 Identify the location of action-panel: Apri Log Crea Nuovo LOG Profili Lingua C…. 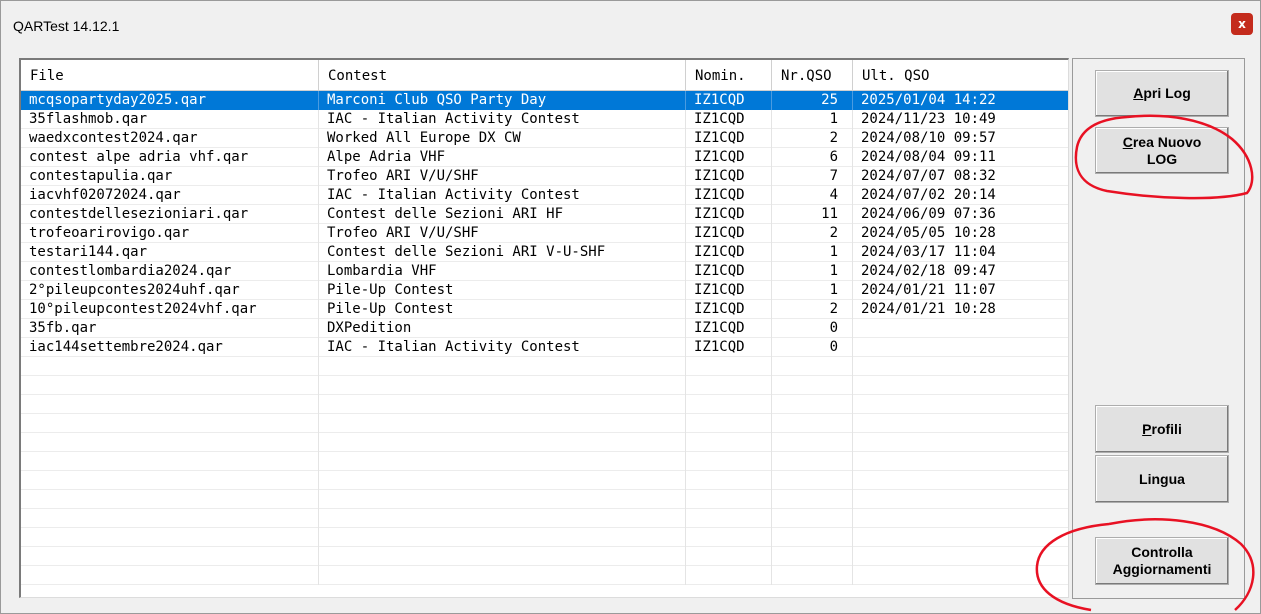
(1158, 328).